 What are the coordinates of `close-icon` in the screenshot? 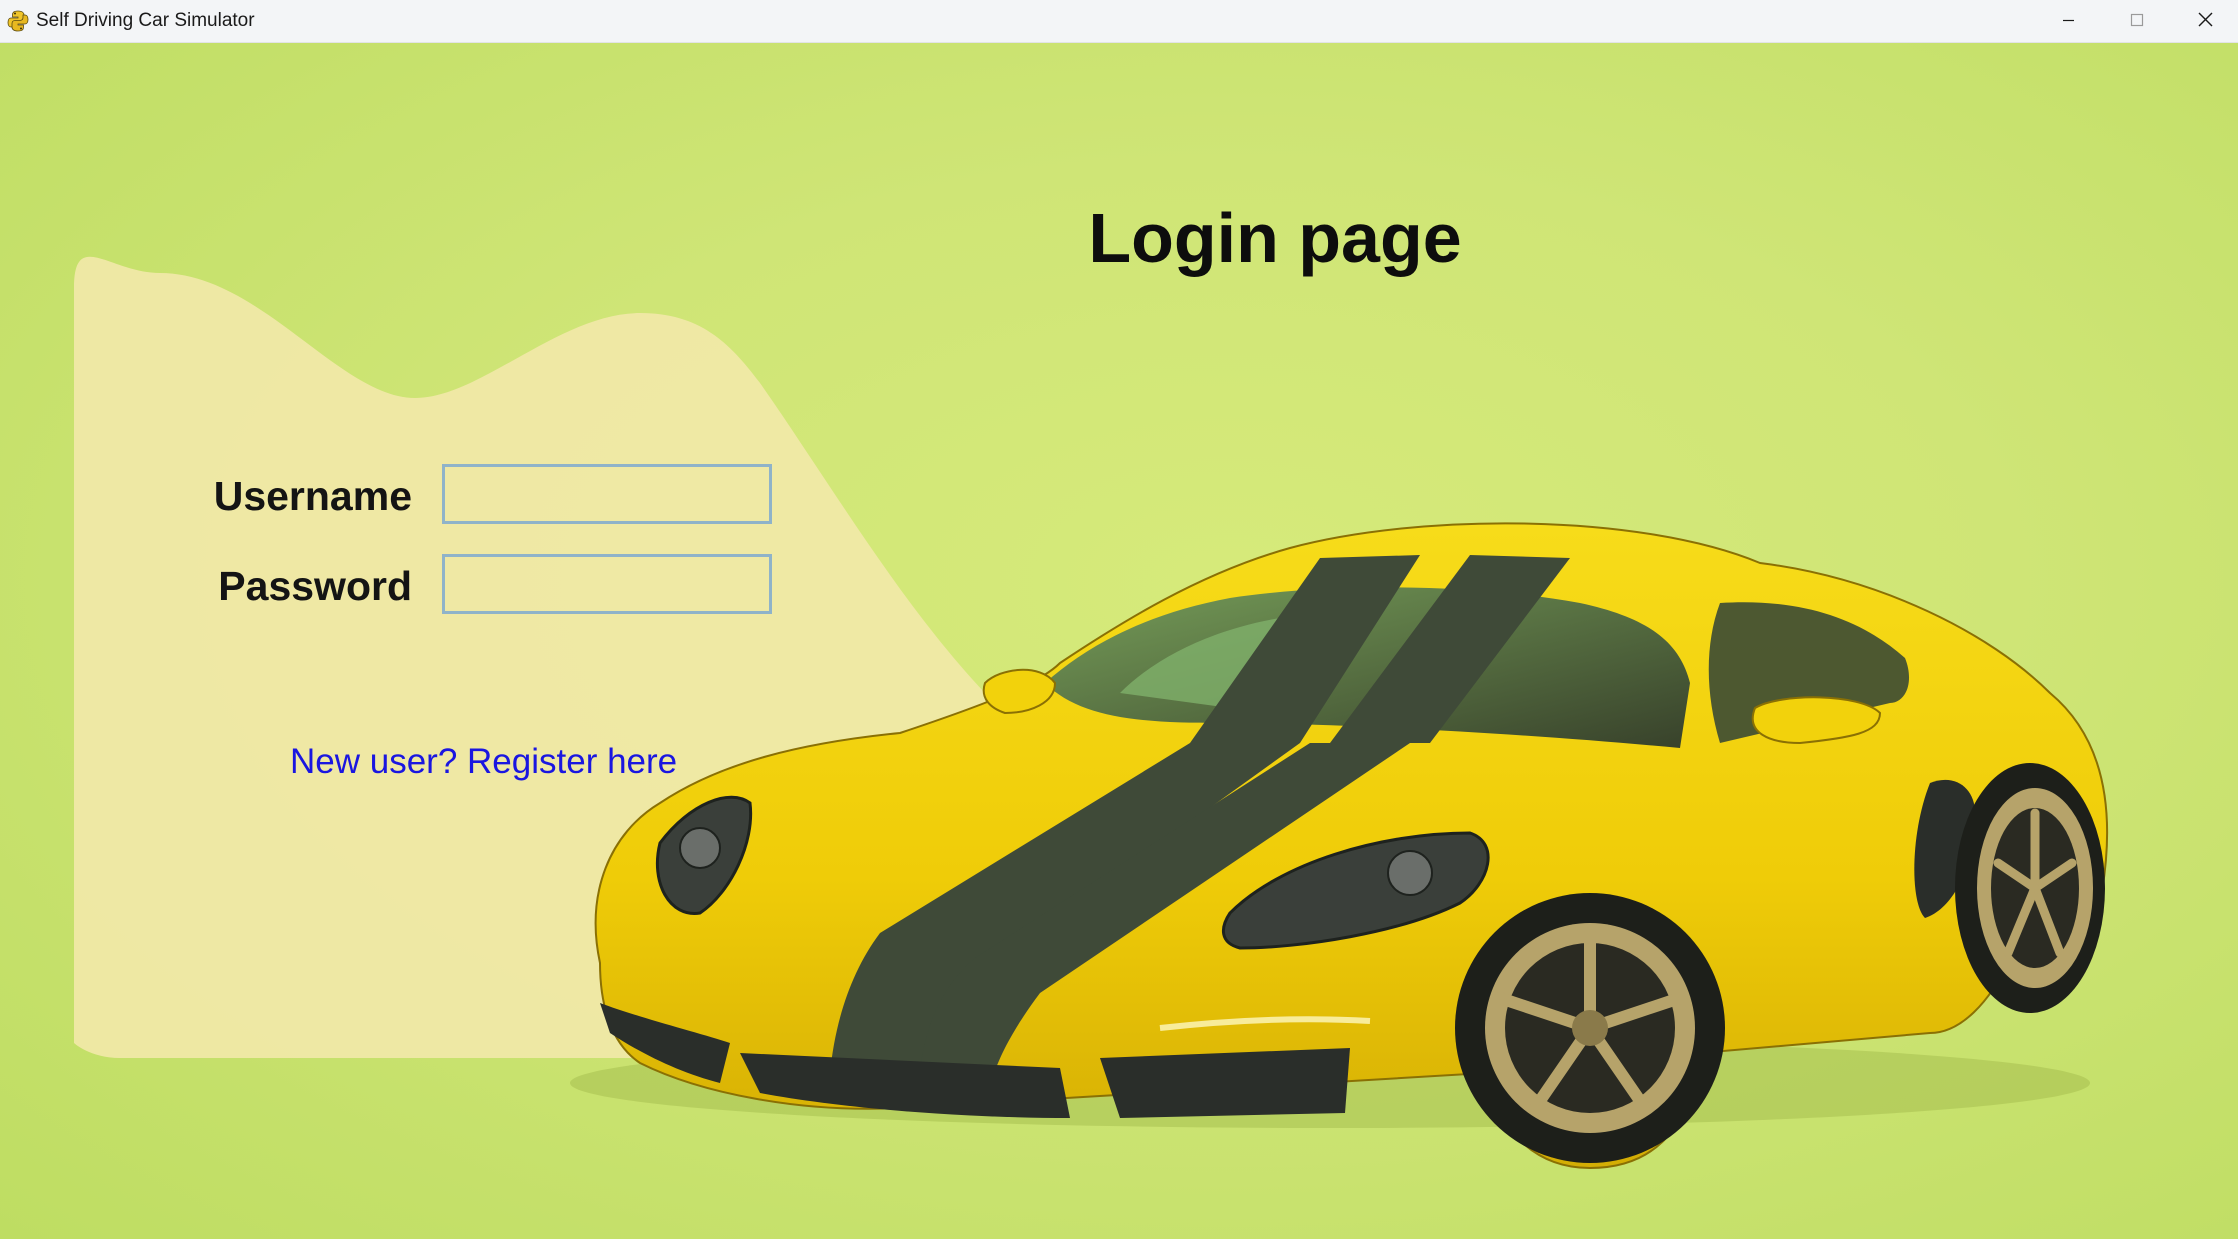 It's located at (2205, 19).